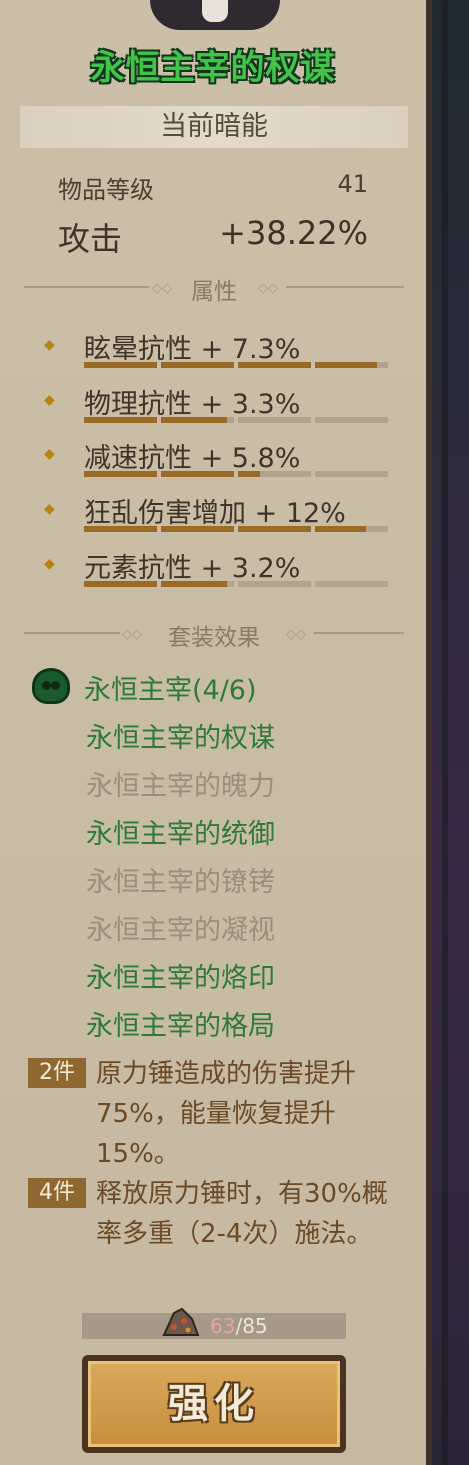 The image size is (469, 1465). I want to click on material-required: 85, so click(255, 1326).